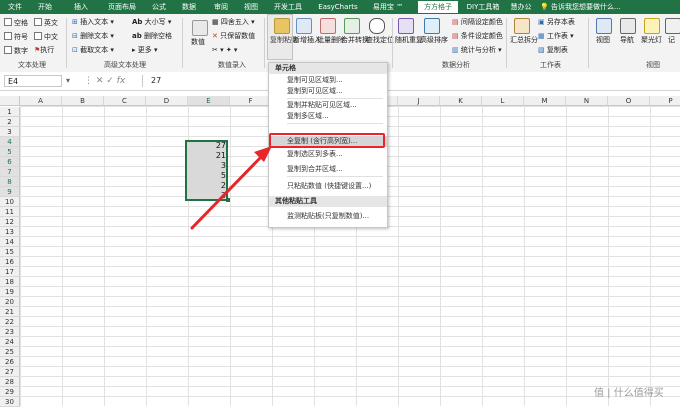 This screenshot has height=407, width=680. I want to click on navigation-button: 导航, so click(627, 40).